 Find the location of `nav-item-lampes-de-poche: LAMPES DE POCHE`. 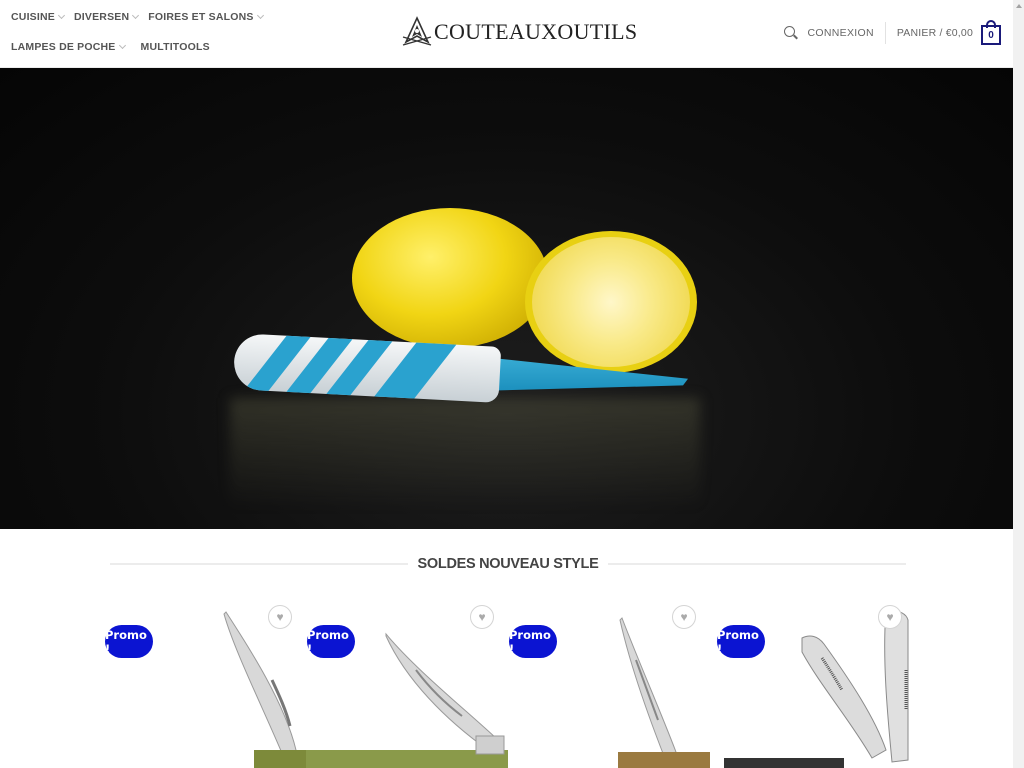

nav-item-lampes-de-poche: LAMPES DE POCHE is located at coordinates (68, 47).